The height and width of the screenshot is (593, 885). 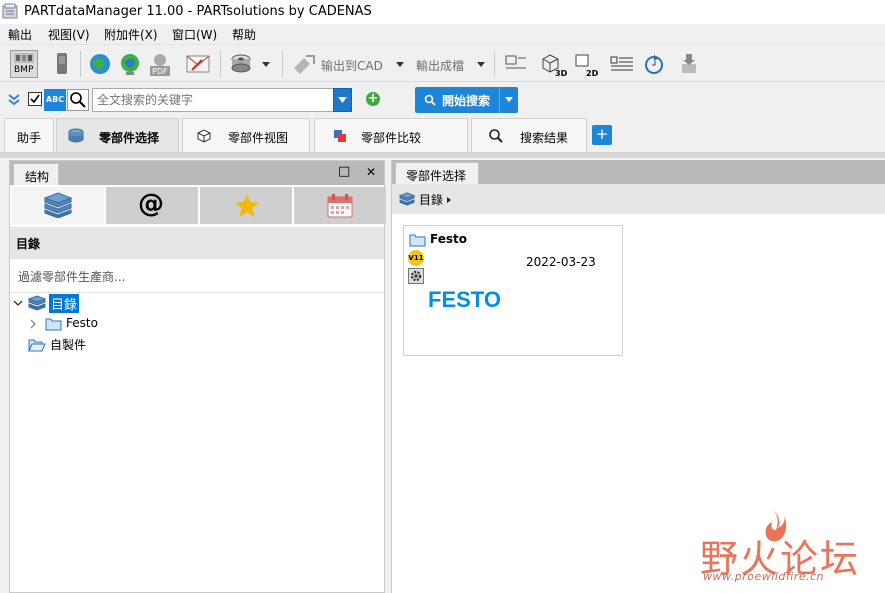 I want to click on collapse-icon, so click(x=14, y=100).